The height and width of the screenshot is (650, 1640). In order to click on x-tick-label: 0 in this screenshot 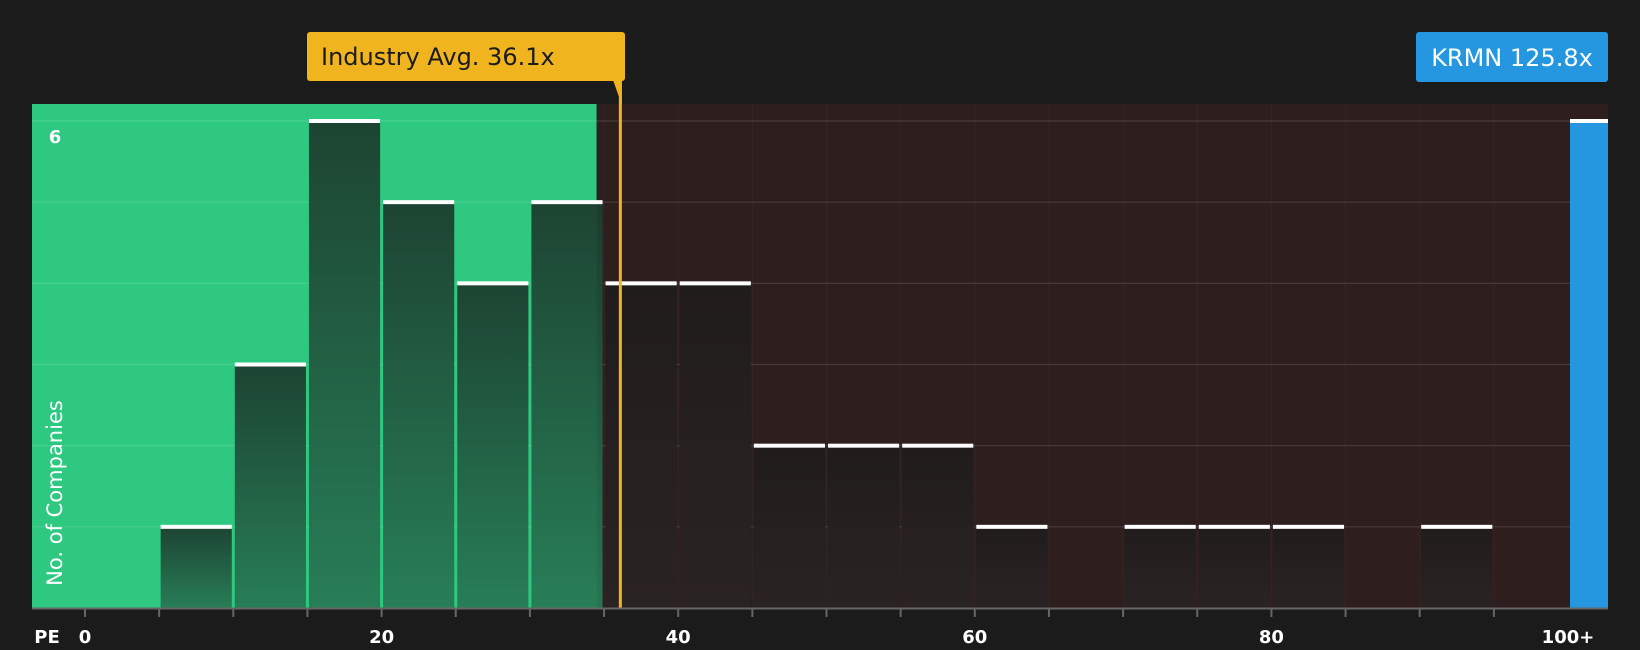, I will do `click(85, 637)`.